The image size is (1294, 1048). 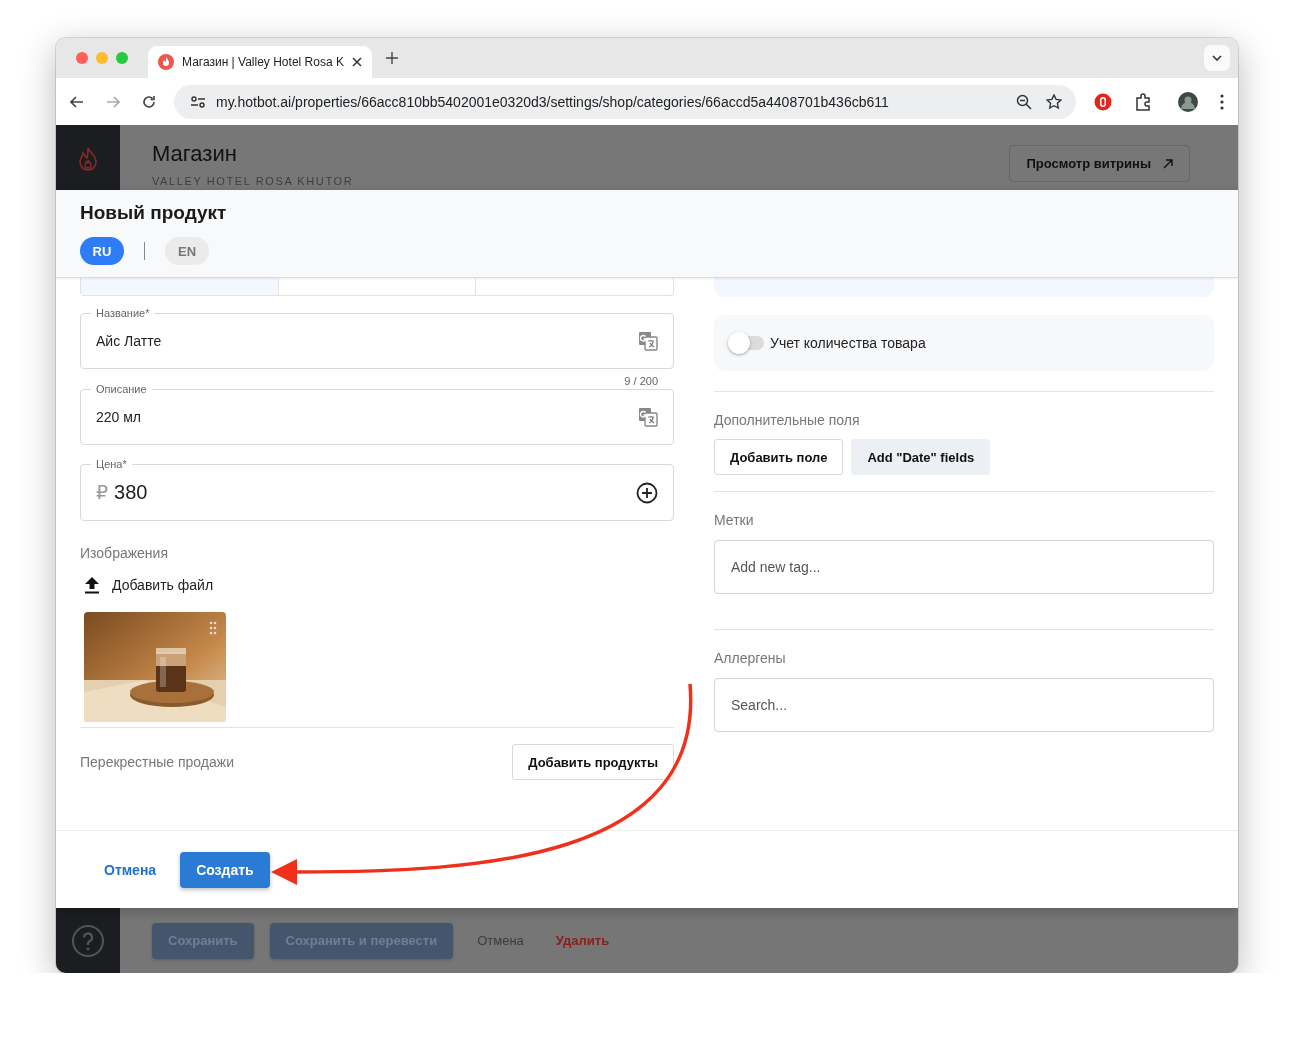 I want to click on add-field-button: Добавить поле, so click(x=779, y=457).